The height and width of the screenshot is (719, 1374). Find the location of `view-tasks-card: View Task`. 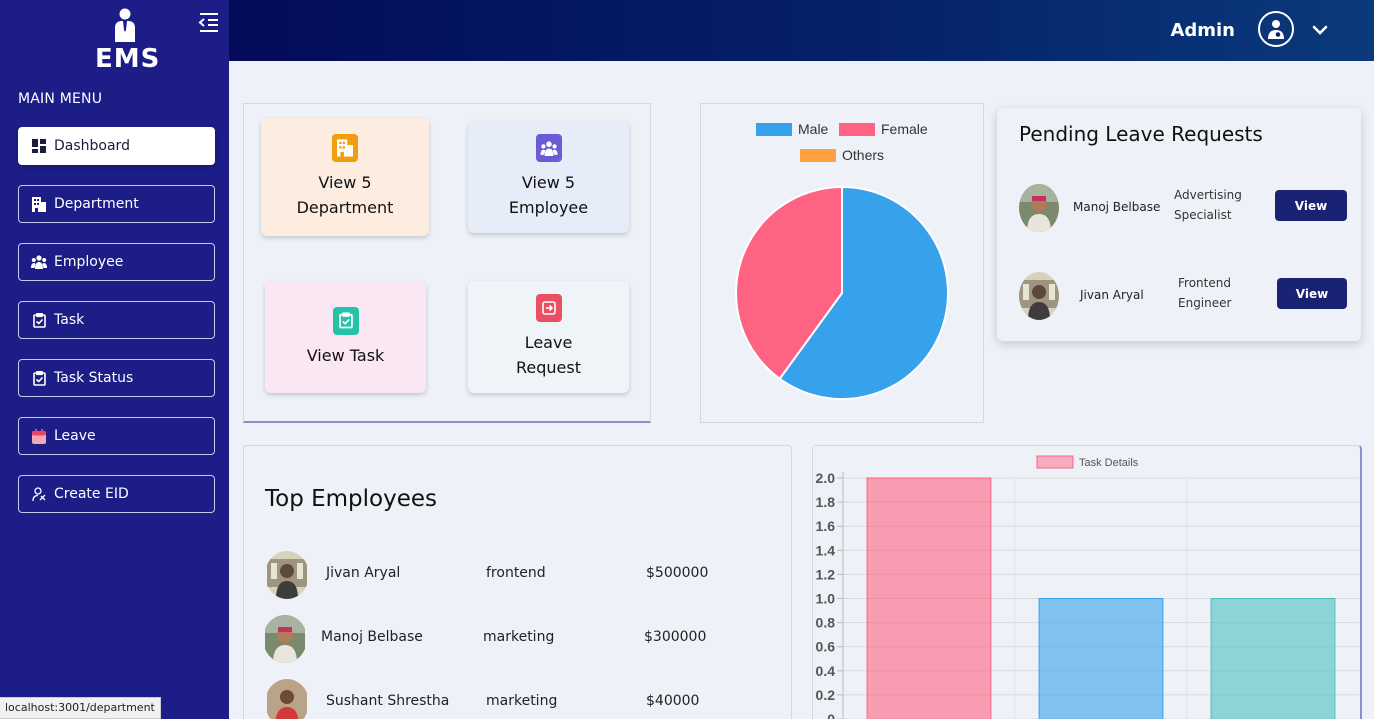

view-tasks-card: View Task is located at coordinates (345, 337).